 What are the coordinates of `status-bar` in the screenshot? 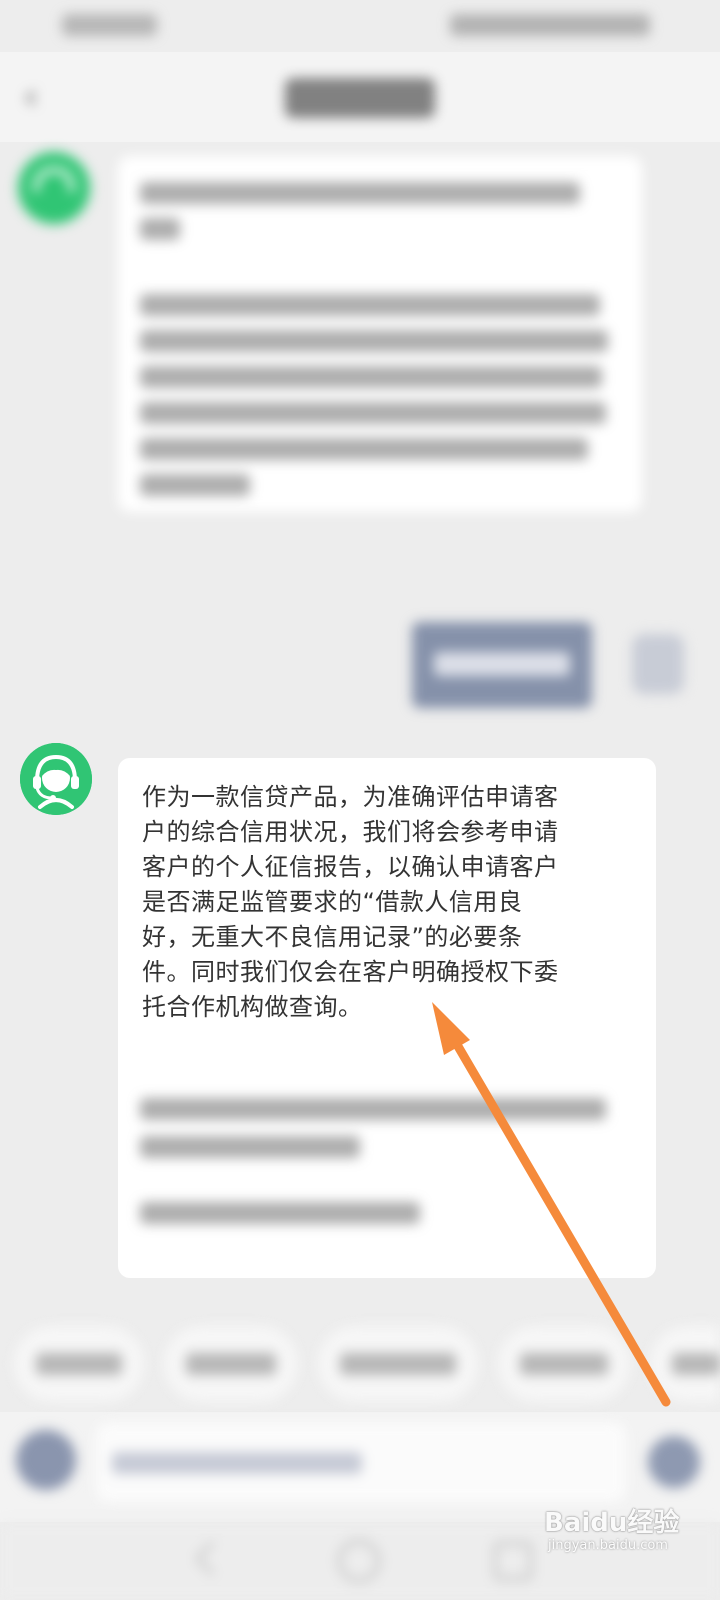 It's located at (360, 26).